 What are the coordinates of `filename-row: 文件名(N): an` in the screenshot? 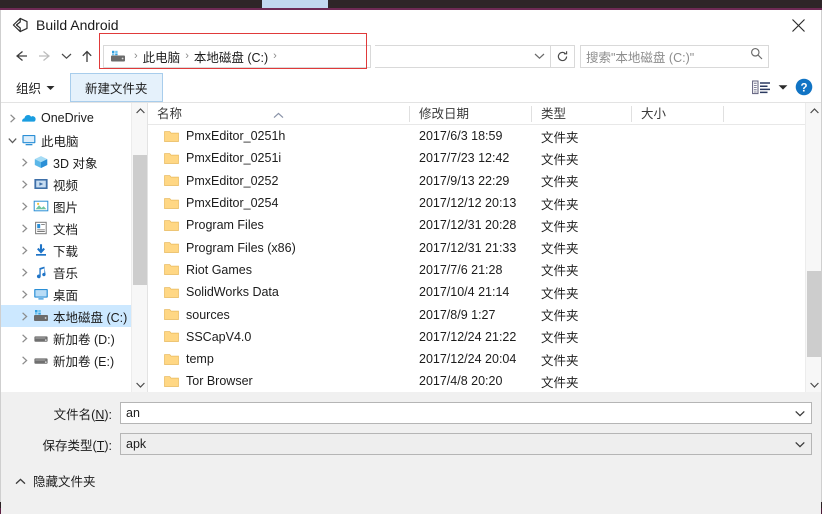 It's located at (411, 413).